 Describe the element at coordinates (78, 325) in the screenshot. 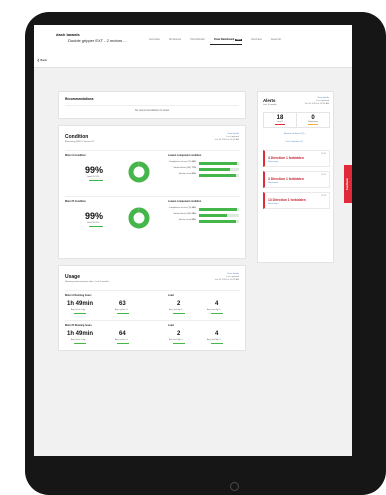

I see `usage-motor-label: Motor B Running hours` at that location.